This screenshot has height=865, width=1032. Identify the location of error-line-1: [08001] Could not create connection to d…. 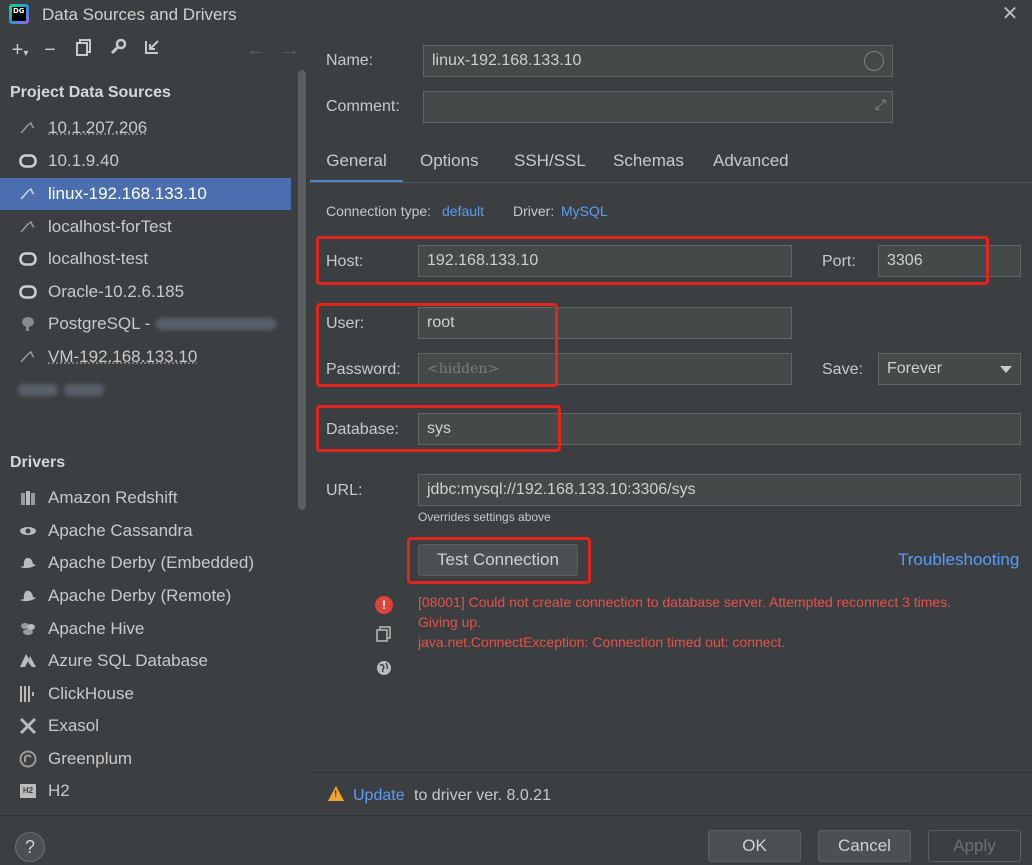
(685, 602).